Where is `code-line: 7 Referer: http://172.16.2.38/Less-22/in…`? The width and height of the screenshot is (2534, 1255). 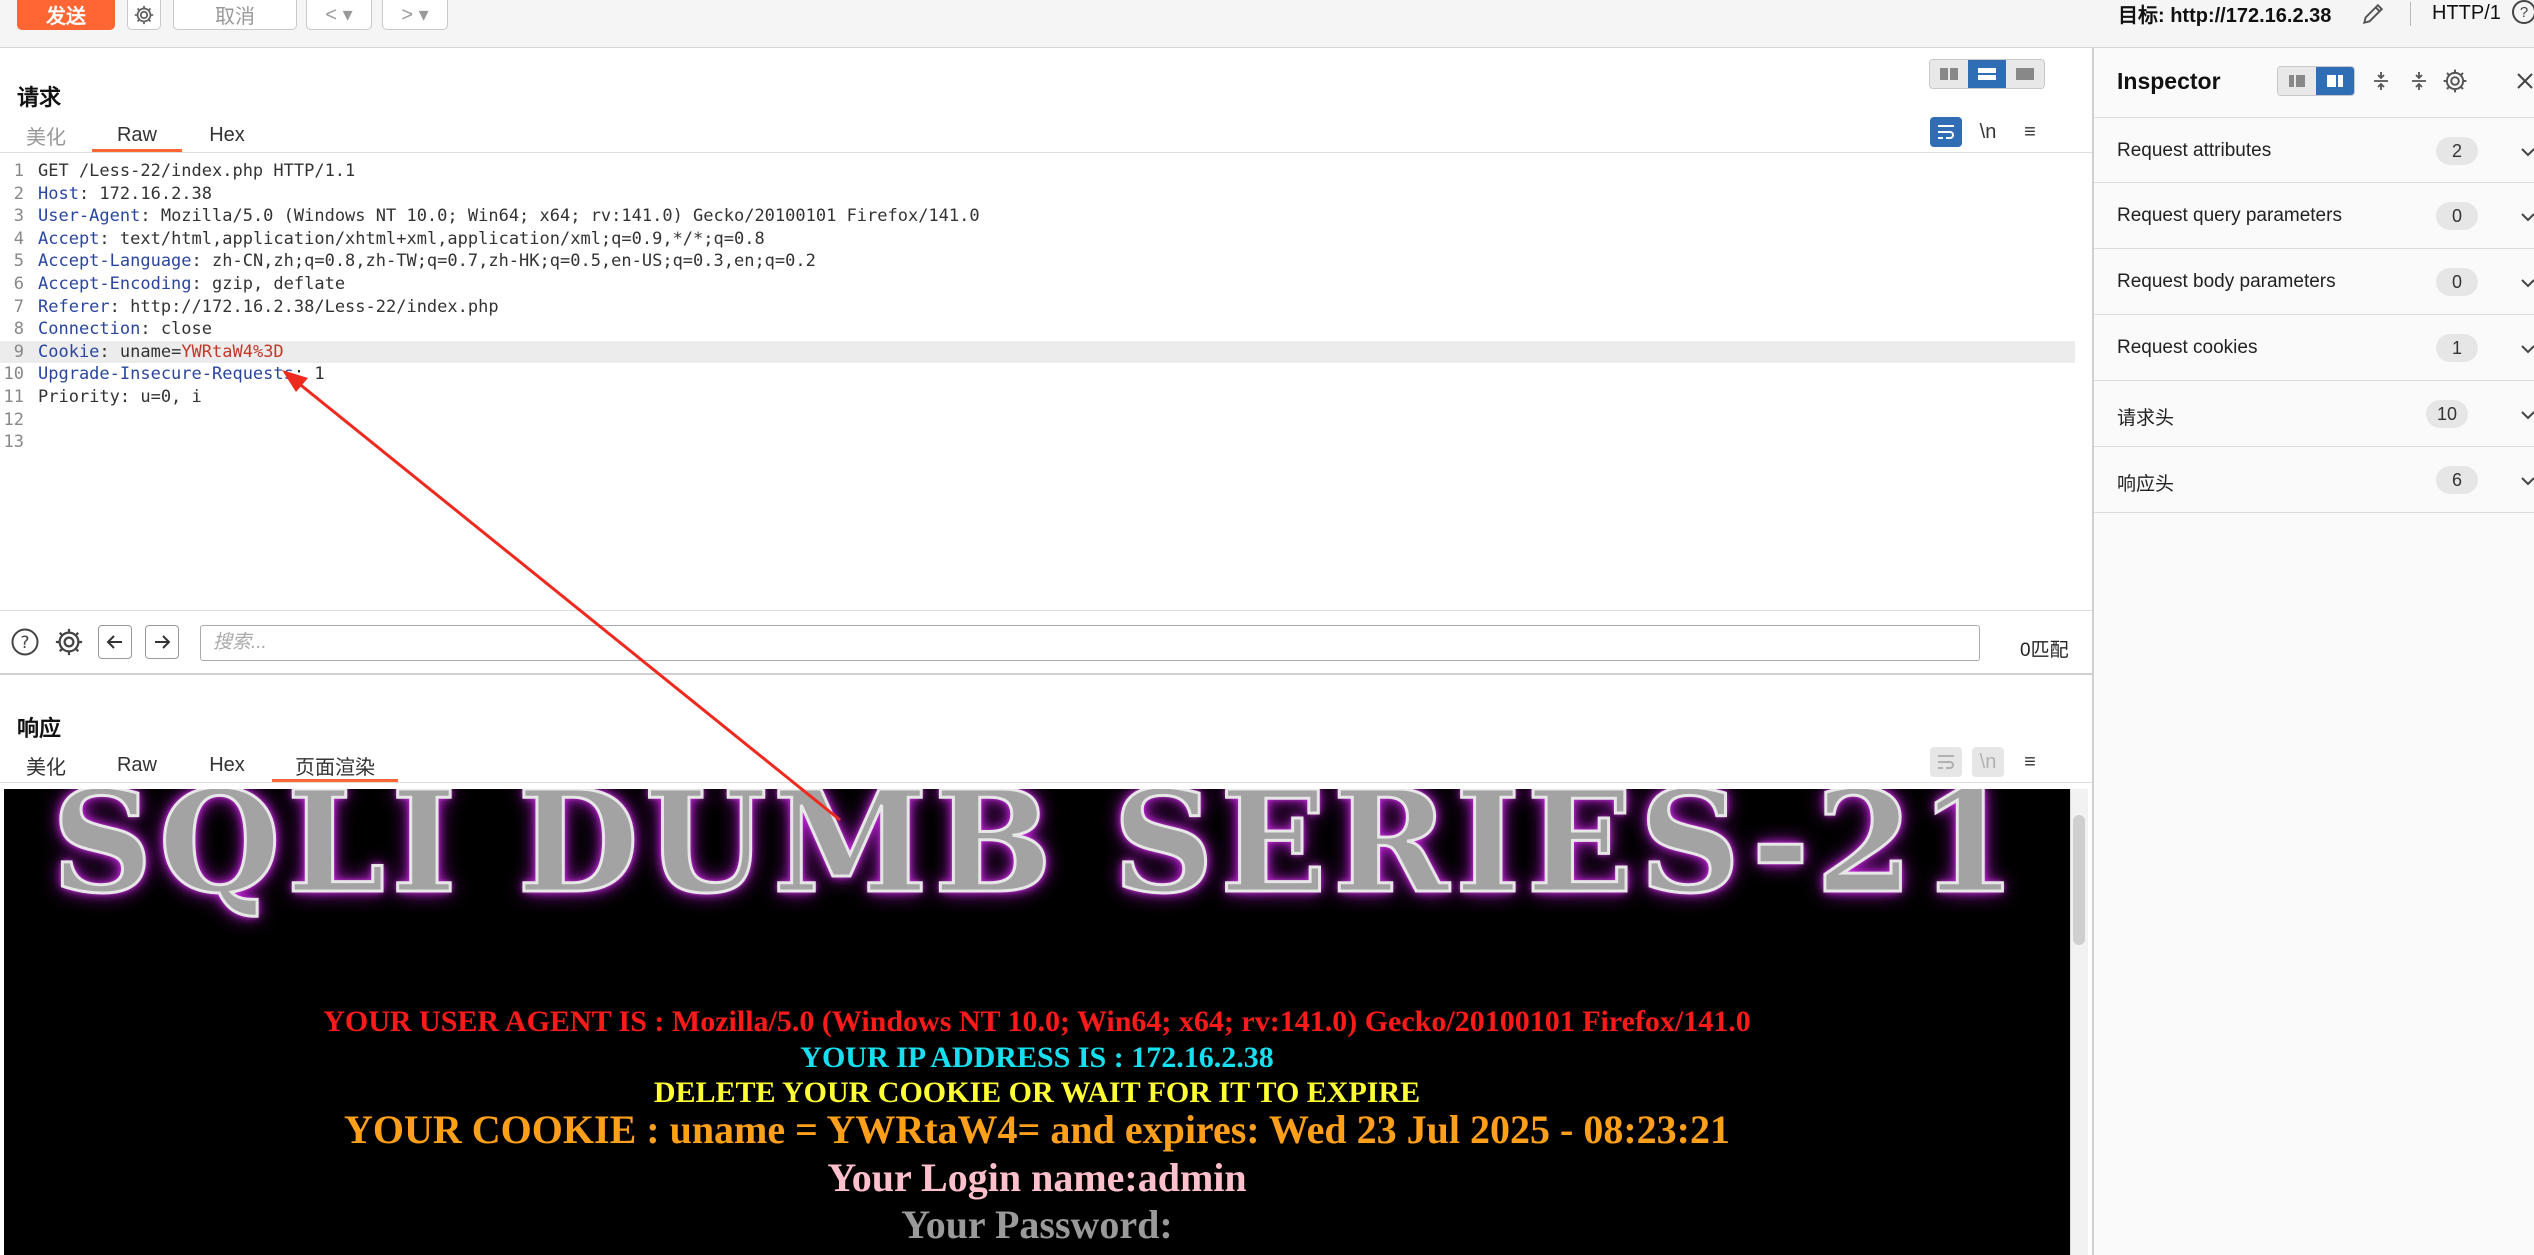
code-line: 7 Referer: http://172.16.2.38/Less-22/in… is located at coordinates (1037, 307).